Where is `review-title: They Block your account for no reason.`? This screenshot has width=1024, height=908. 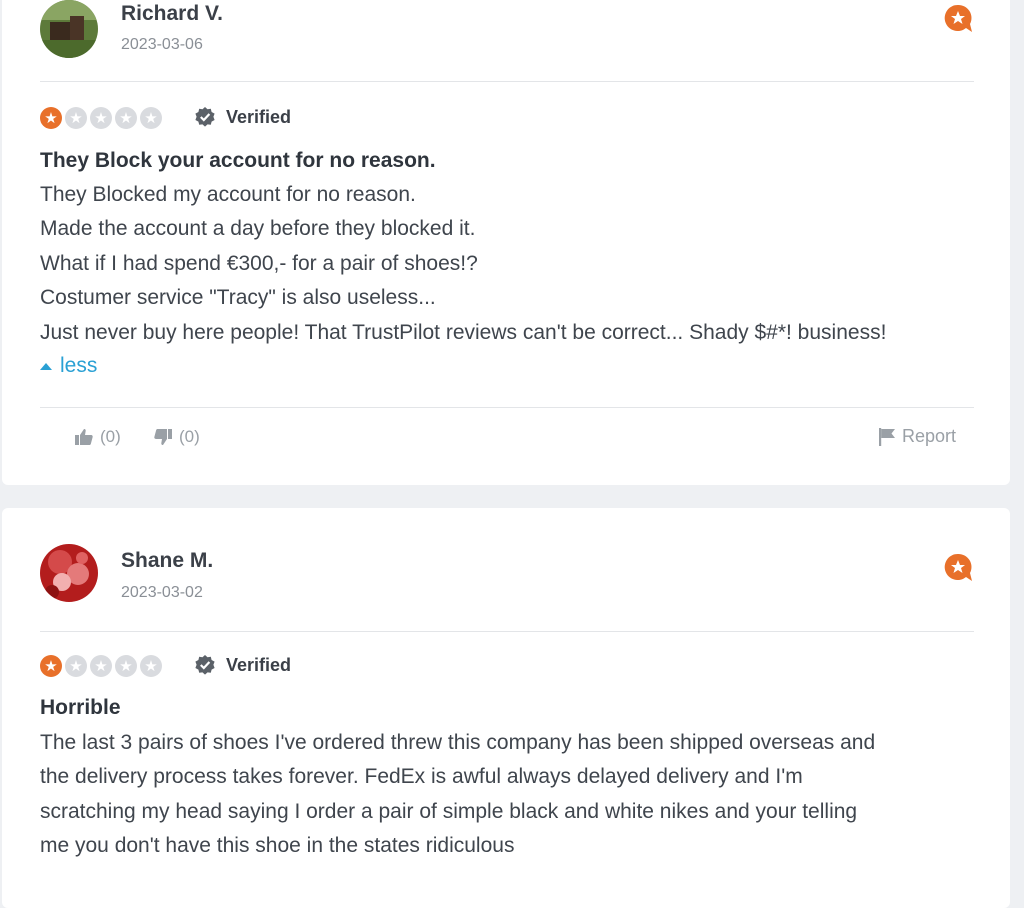
review-title: They Block your account for no reason. is located at coordinates (238, 160).